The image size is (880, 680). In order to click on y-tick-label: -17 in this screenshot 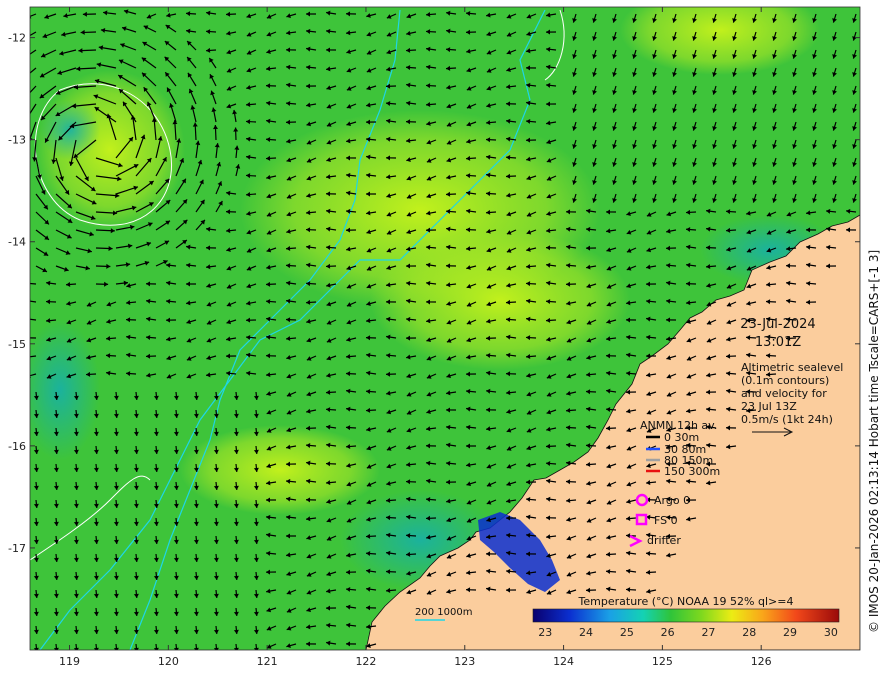, I will do `click(17, 548)`.